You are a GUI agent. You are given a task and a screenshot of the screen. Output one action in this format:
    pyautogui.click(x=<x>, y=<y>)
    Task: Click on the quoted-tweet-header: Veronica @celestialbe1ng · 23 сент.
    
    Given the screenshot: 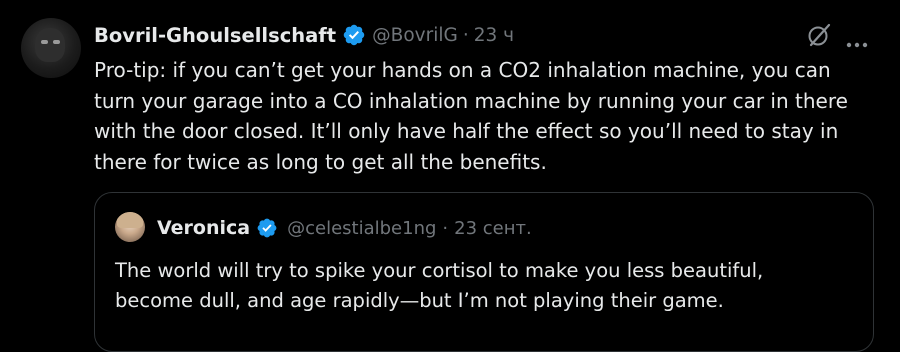 What is the action you would take?
    pyautogui.click(x=344, y=228)
    